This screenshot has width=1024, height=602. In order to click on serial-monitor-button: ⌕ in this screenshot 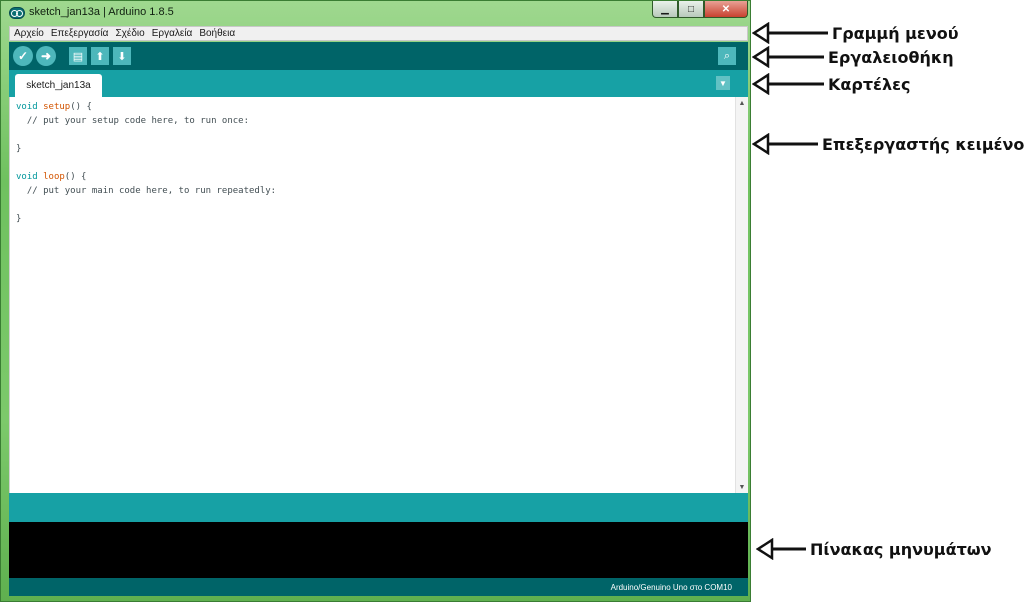, I will do `click(727, 56)`.